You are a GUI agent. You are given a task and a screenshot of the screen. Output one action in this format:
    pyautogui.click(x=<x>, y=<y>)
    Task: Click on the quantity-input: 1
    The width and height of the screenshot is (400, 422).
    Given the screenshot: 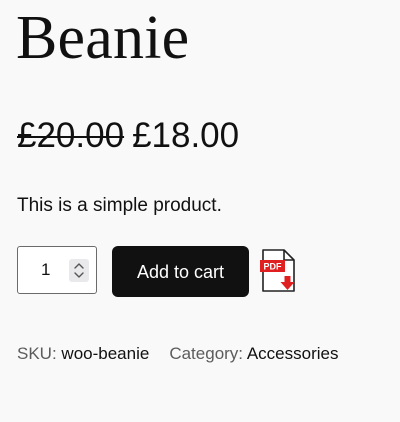 What is the action you would take?
    pyautogui.click(x=57, y=270)
    